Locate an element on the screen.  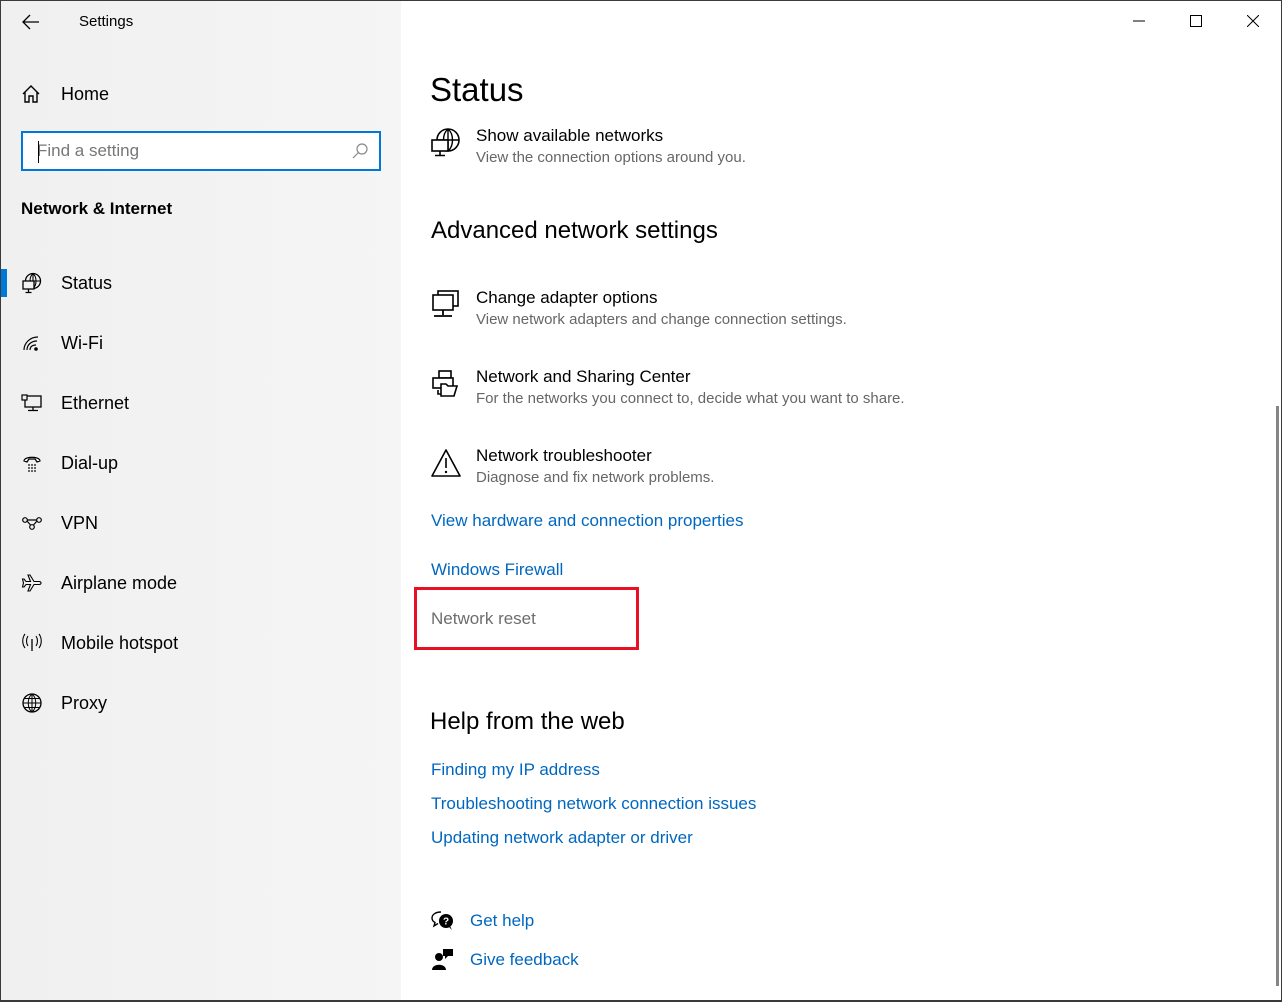
item-title: Change adapter options is located at coordinates (567, 297).